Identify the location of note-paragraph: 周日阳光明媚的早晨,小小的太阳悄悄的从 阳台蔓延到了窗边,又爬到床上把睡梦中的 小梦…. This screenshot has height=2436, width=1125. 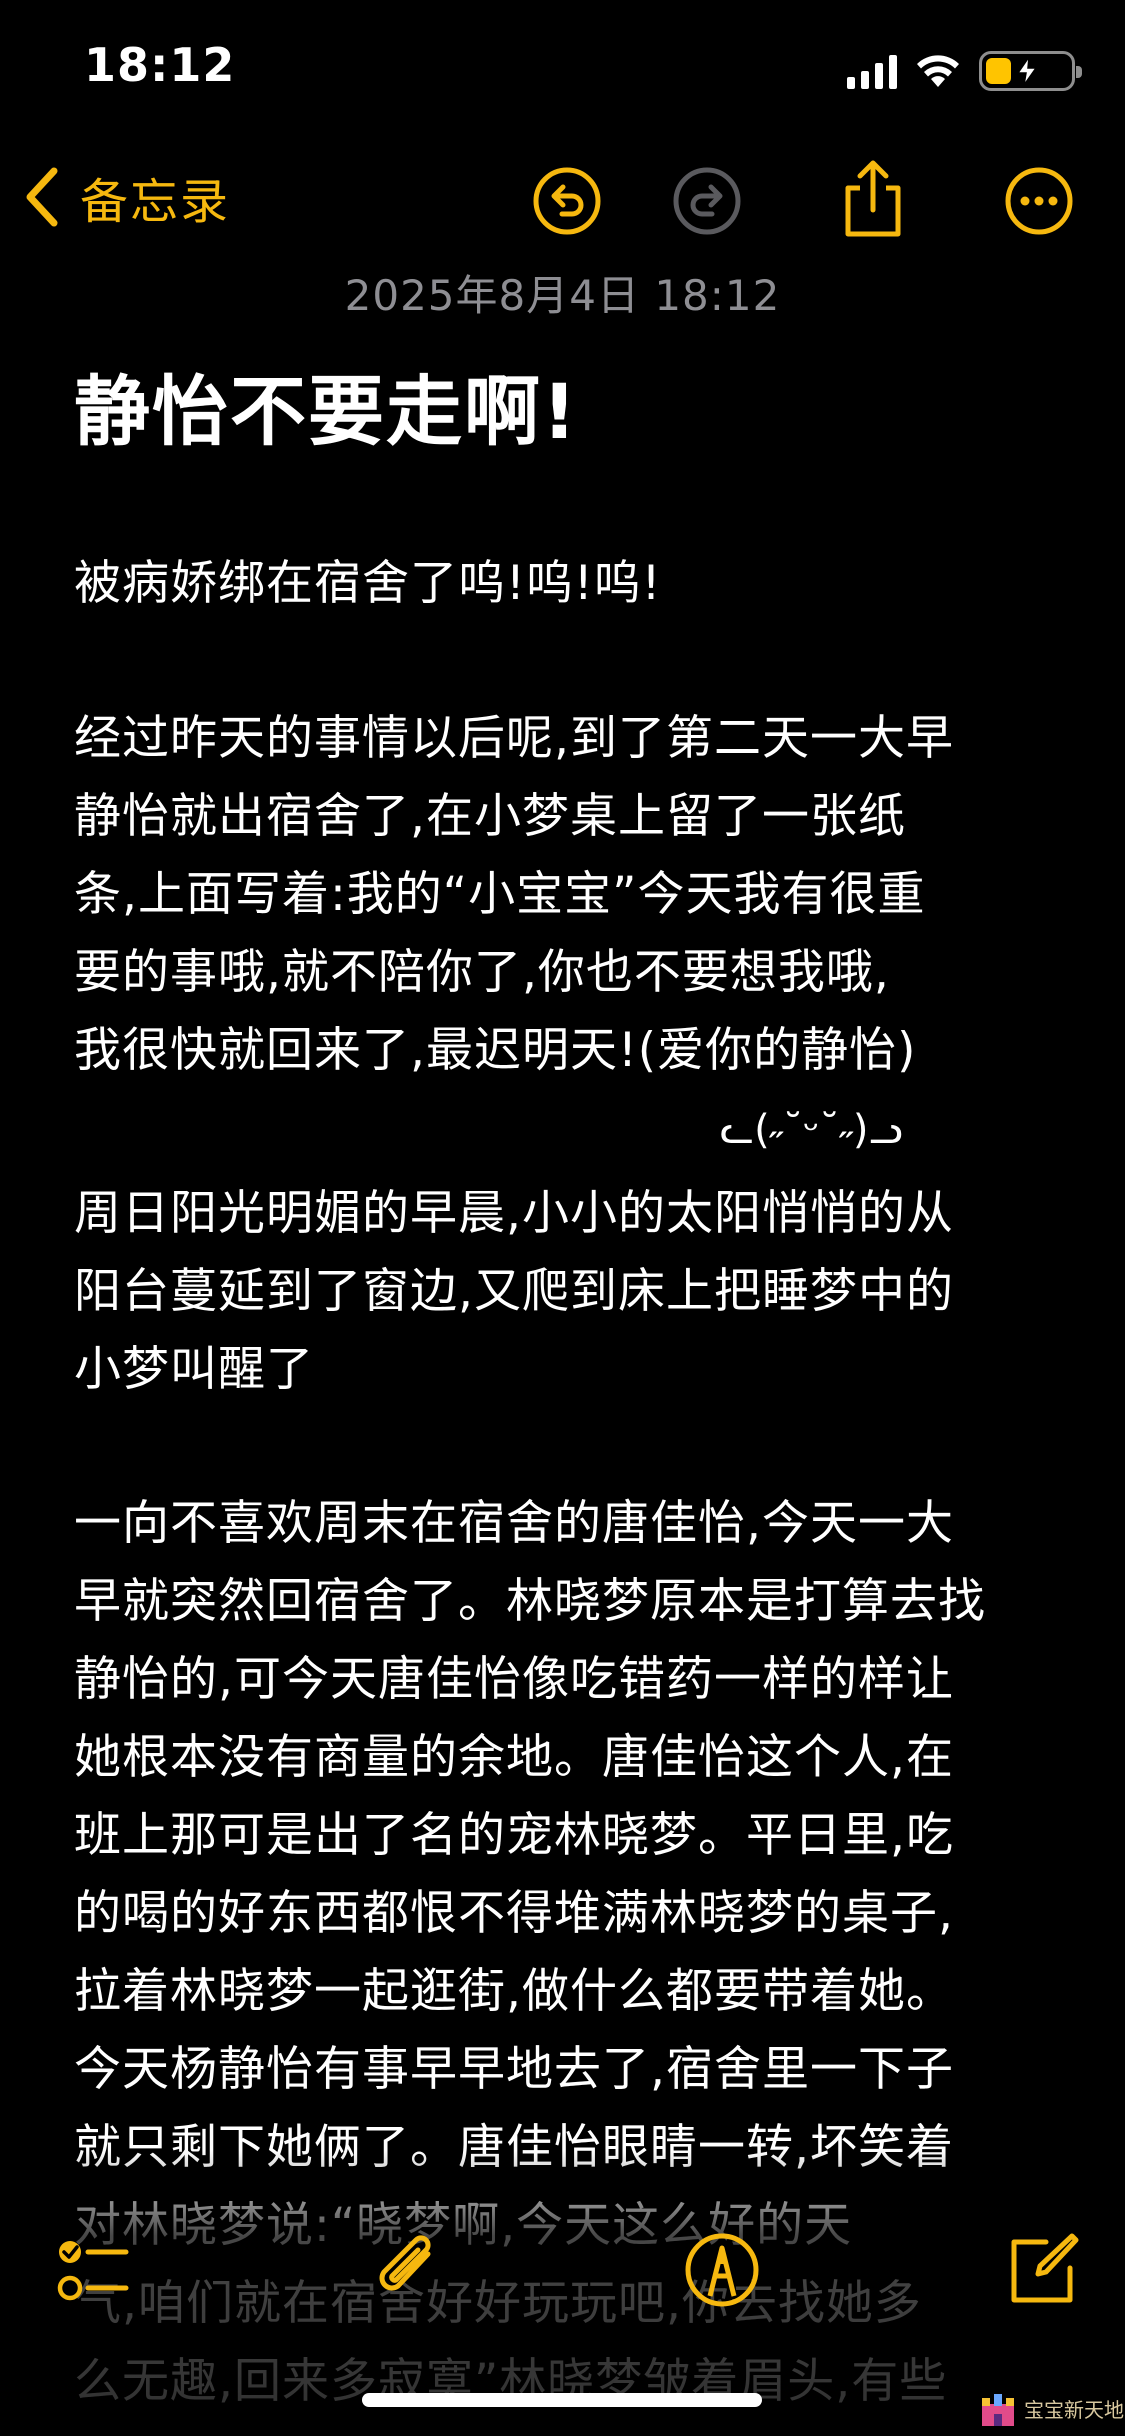
(569, 1292).